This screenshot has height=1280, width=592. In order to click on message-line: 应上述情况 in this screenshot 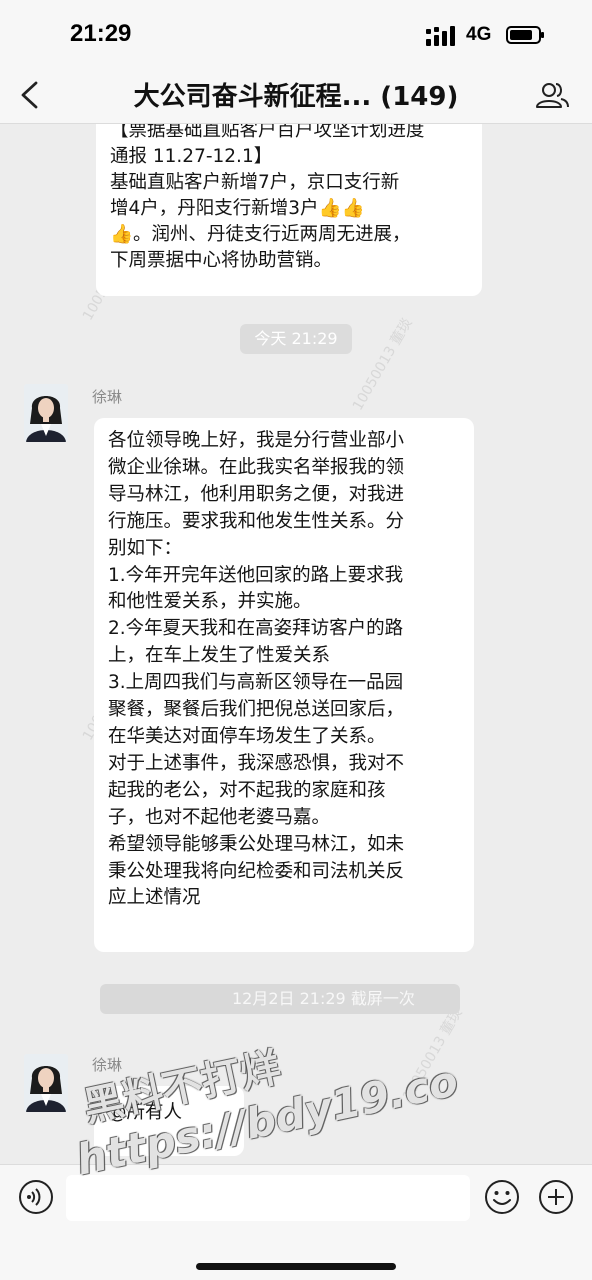, I will do `click(154, 898)`.